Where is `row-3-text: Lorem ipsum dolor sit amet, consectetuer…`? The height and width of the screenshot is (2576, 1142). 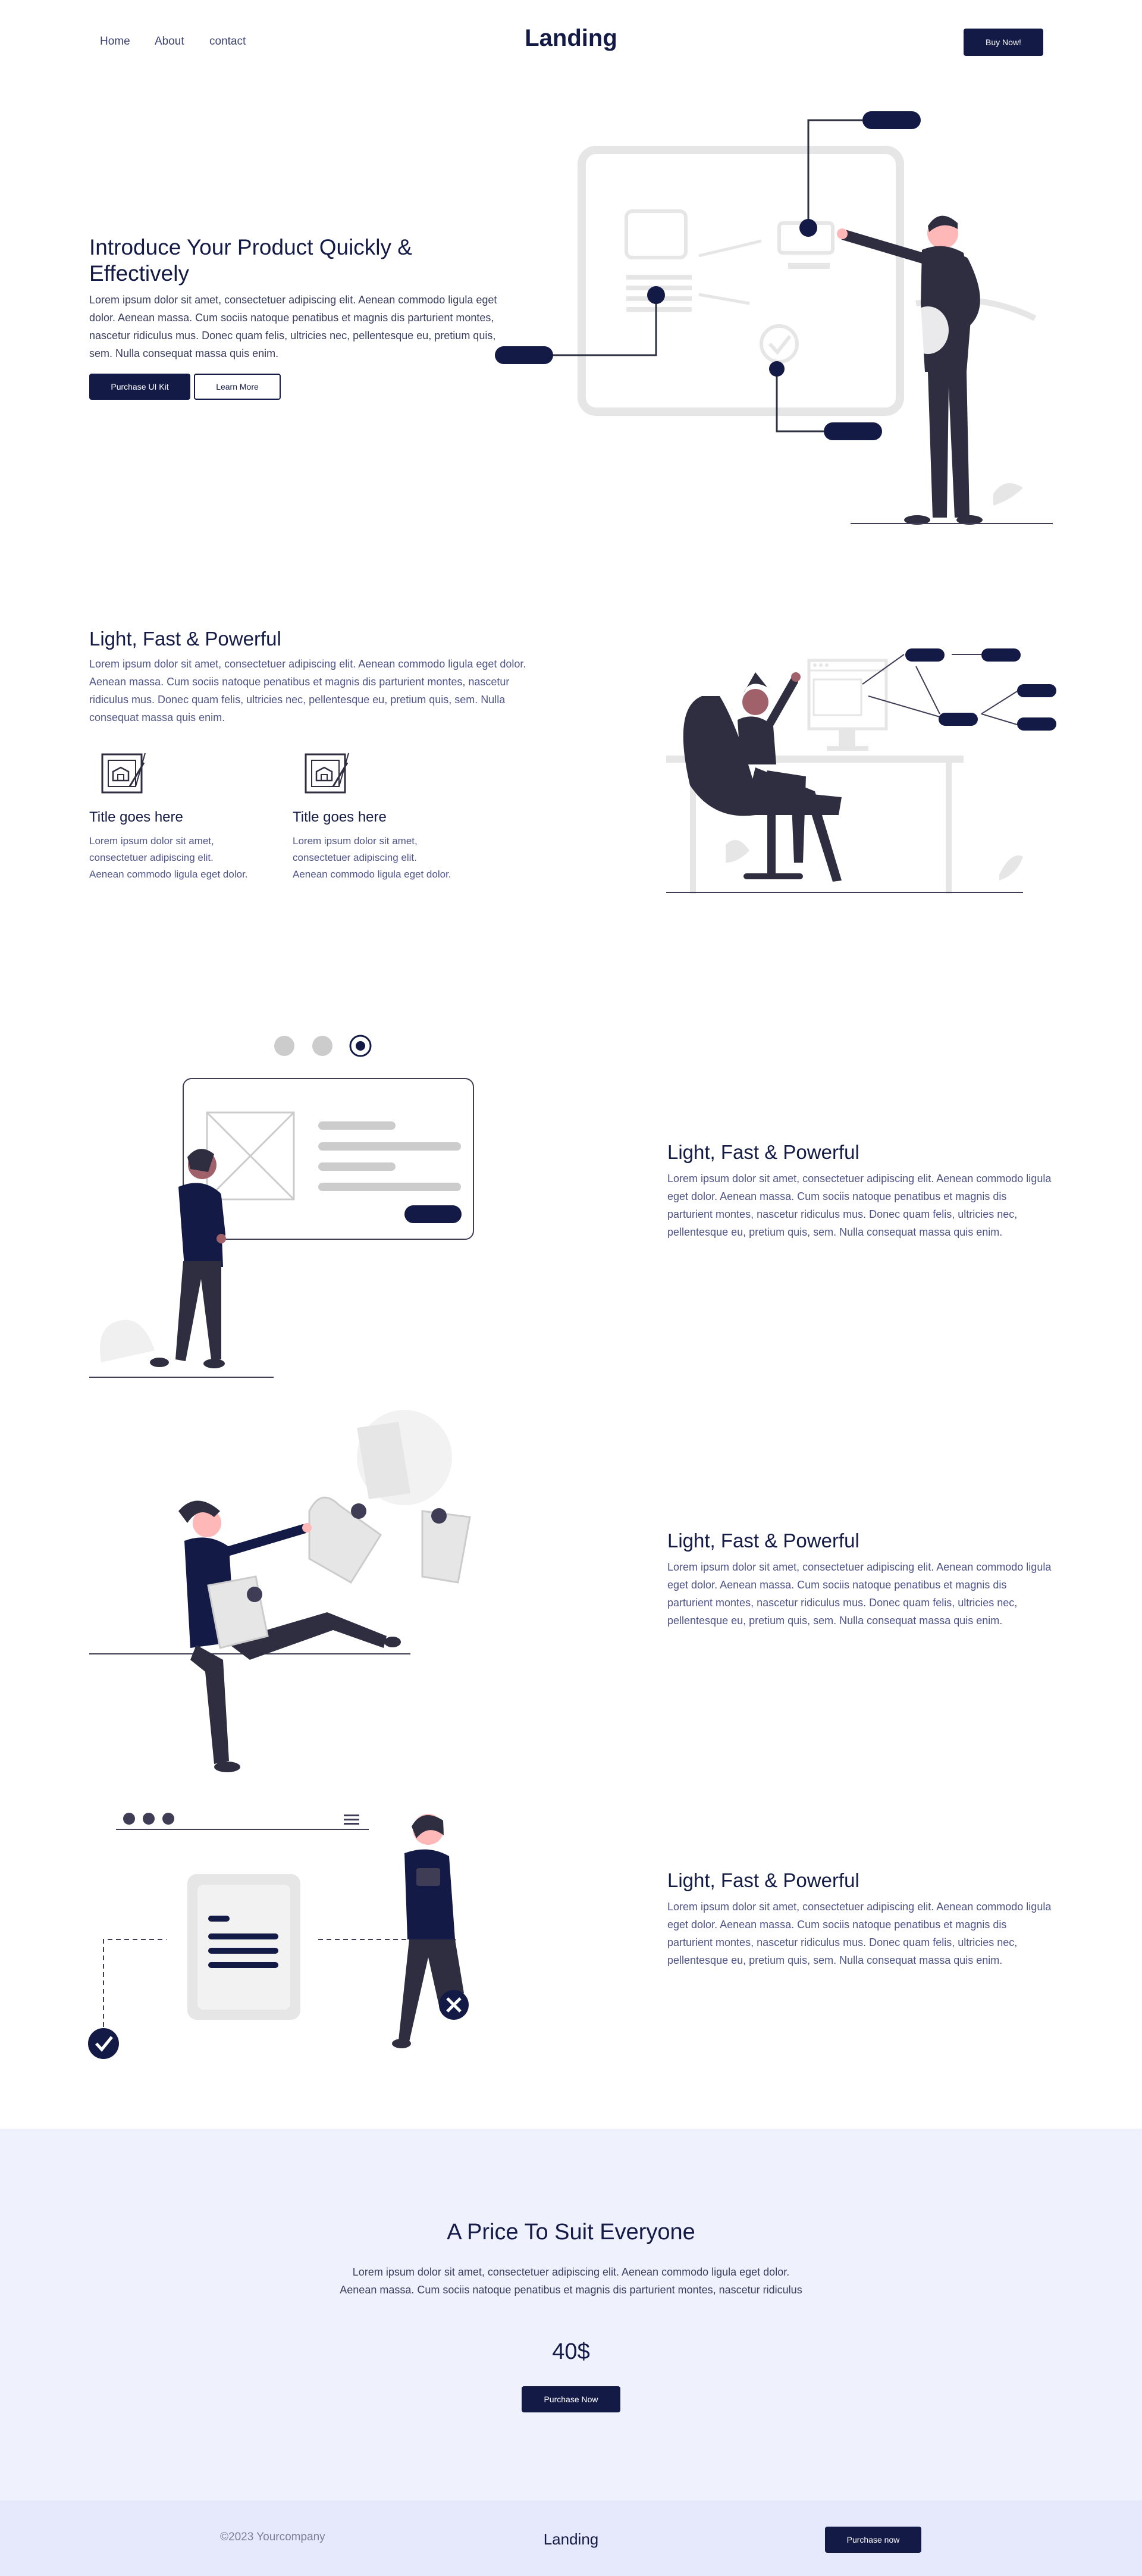 row-3-text: Lorem ipsum dolor sit amet, consectetuer… is located at coordinates (859, 1933).